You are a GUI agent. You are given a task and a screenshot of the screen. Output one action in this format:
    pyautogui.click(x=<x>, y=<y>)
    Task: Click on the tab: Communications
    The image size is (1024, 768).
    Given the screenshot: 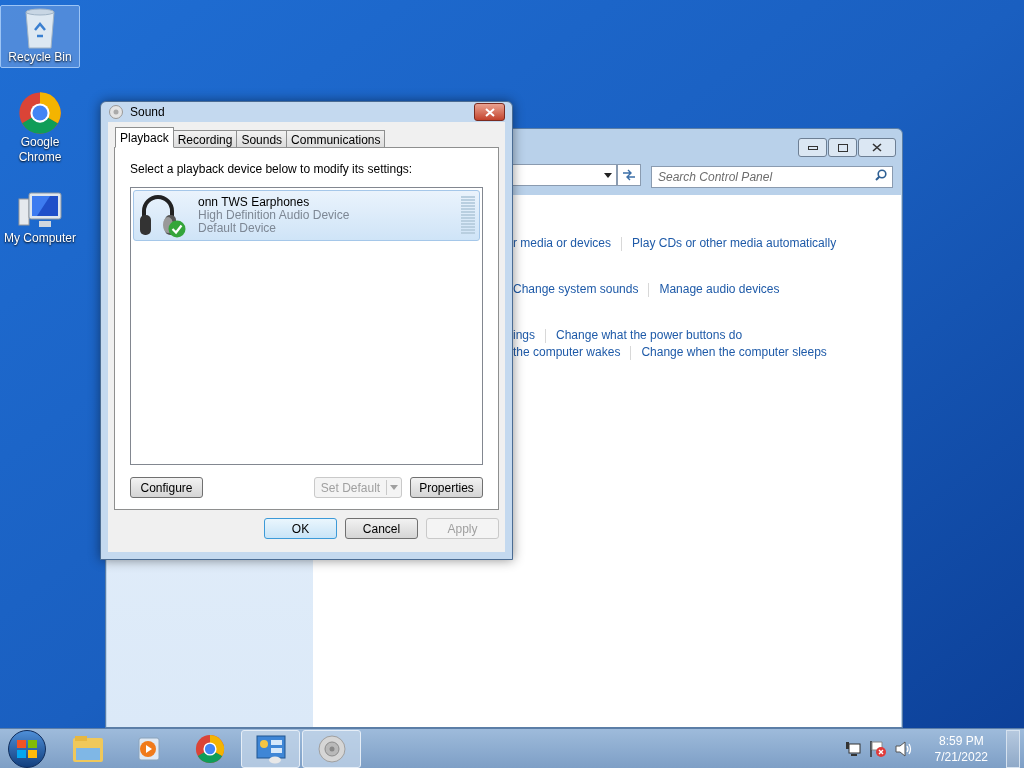 What is the action you would take?
    pyautogui.click(x=336, y=139)
    